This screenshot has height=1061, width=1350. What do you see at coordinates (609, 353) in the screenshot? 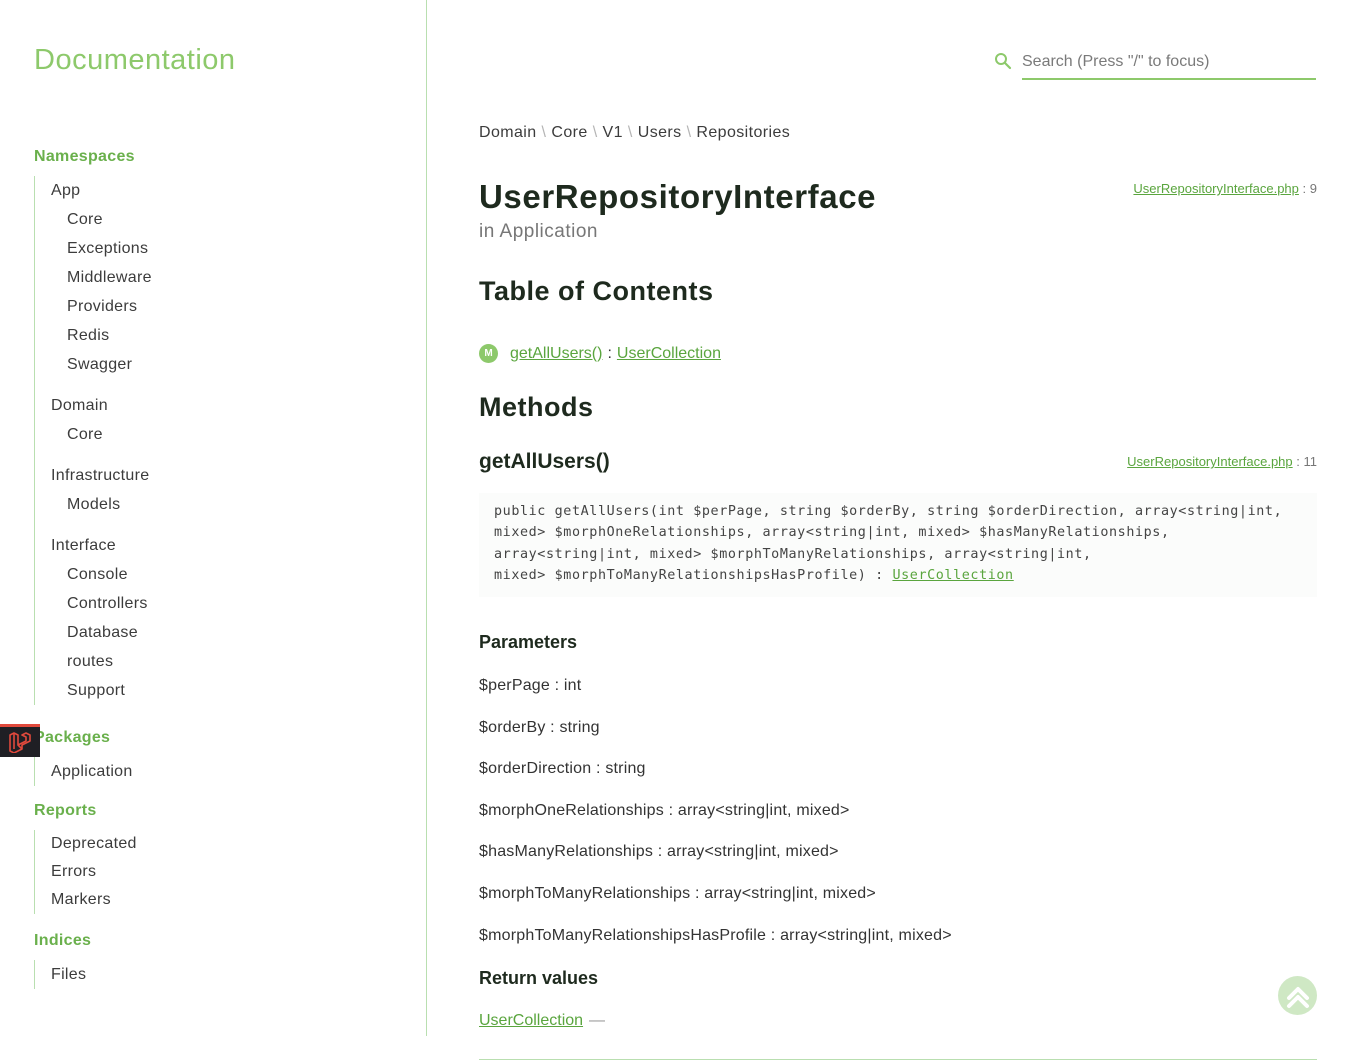
I see `toc-colon: :` at bounding box center [609, 353].